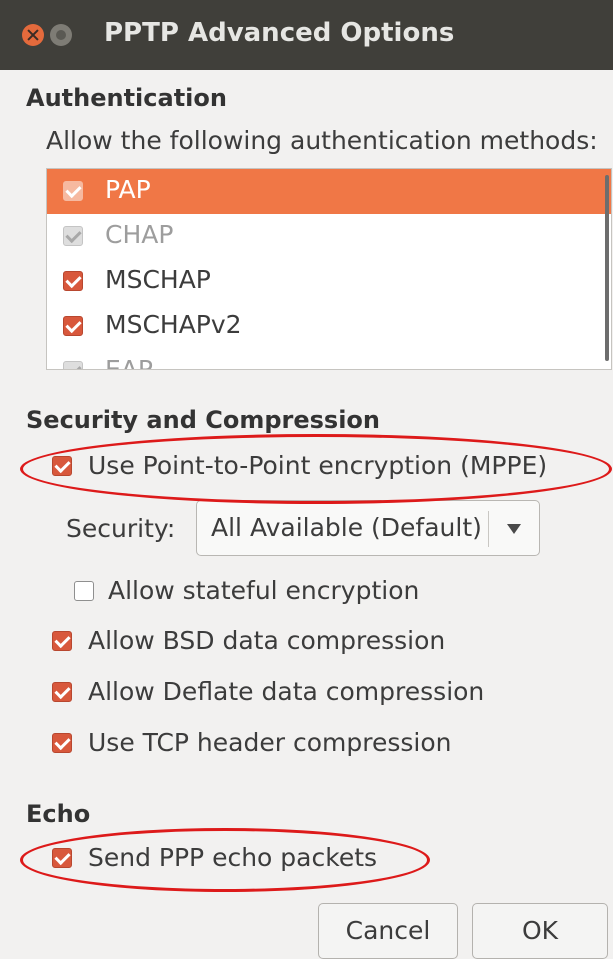 Image resolution: width=613 pixels, height=959 pixels. What do you see at coordinates (128, 189) in the screenshot?
I see `auth-method-label: PAP` at bounding box center [128, 189].